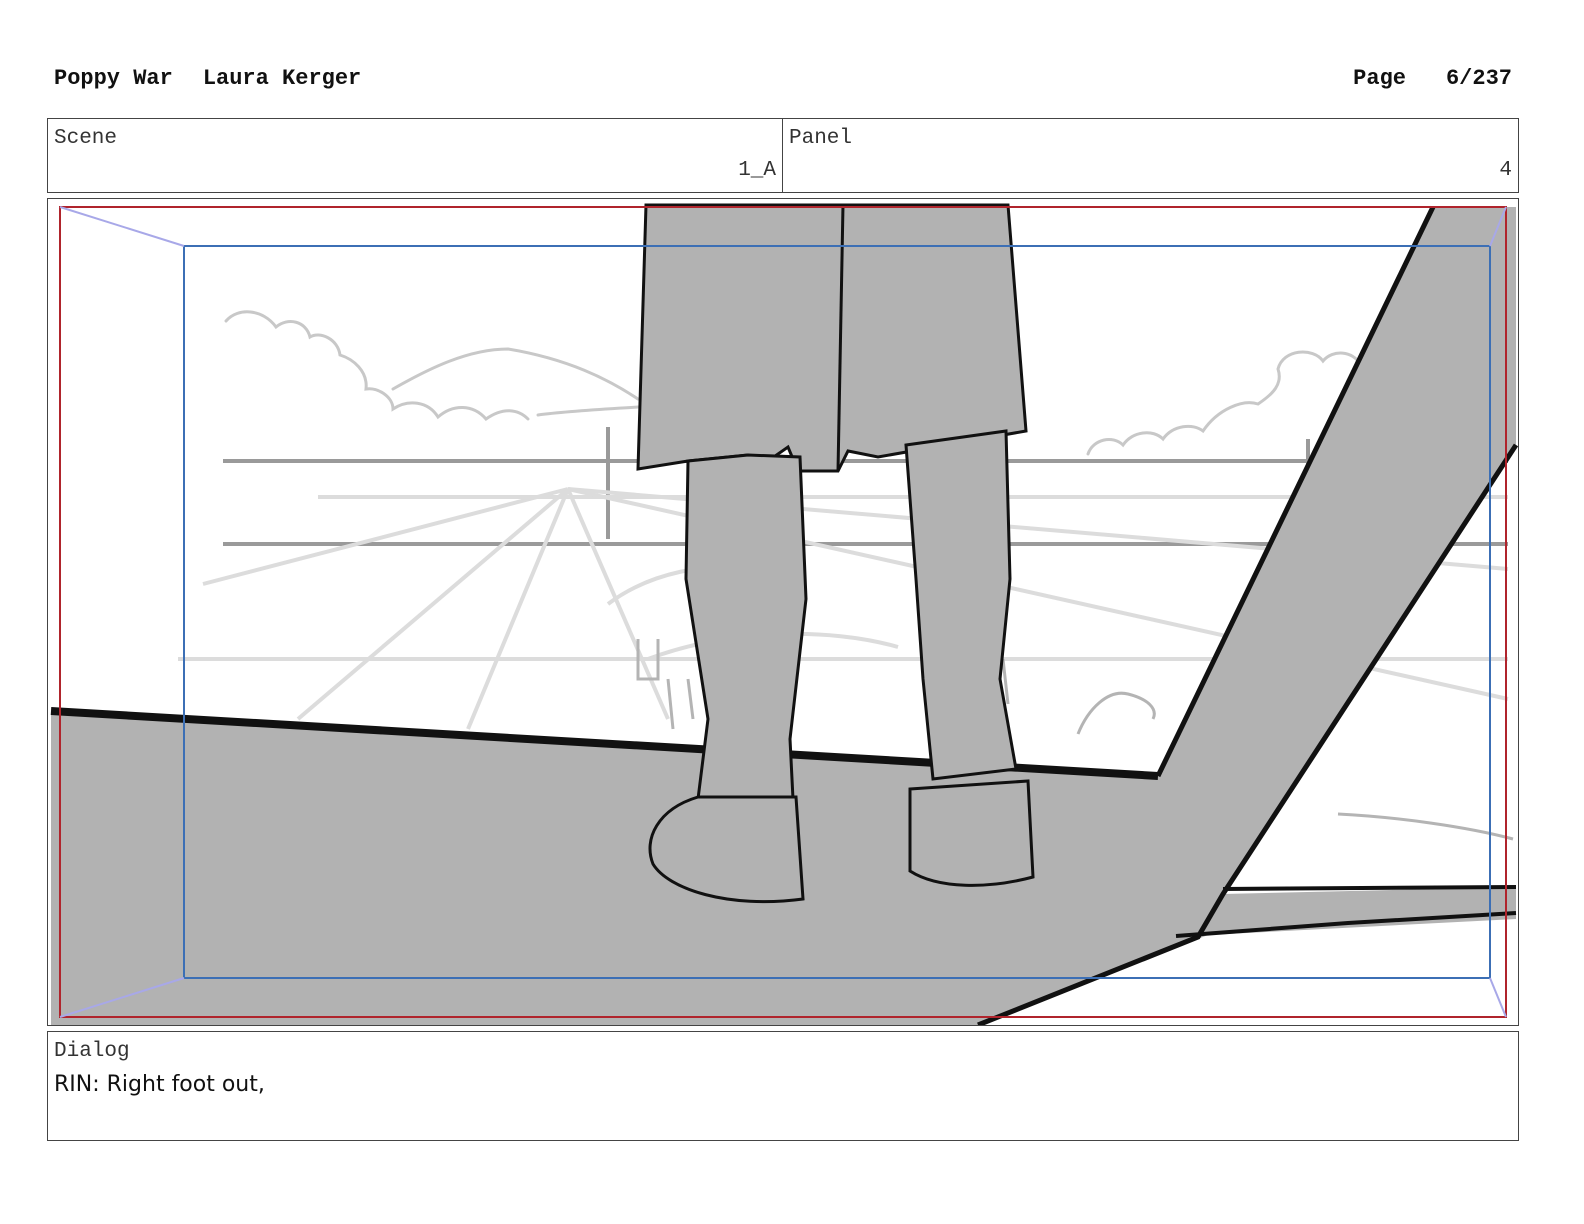  Describe the element at coordinates (1432, 78) in the screenshot. I see `page-indicator: Page 6/237` at that location.